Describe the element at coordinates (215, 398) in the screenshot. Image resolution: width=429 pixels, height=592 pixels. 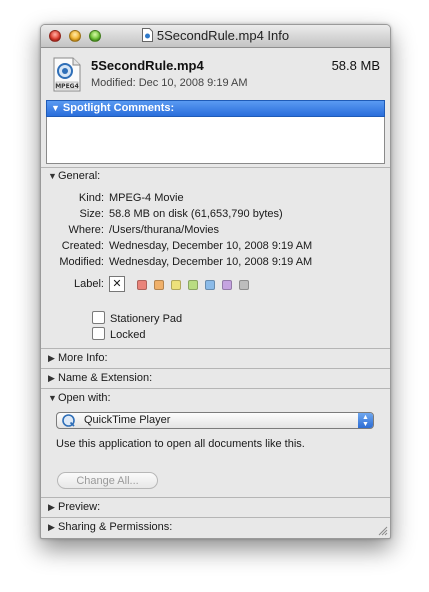
I see `open-with-section-header: ▼Open with:` at that location.